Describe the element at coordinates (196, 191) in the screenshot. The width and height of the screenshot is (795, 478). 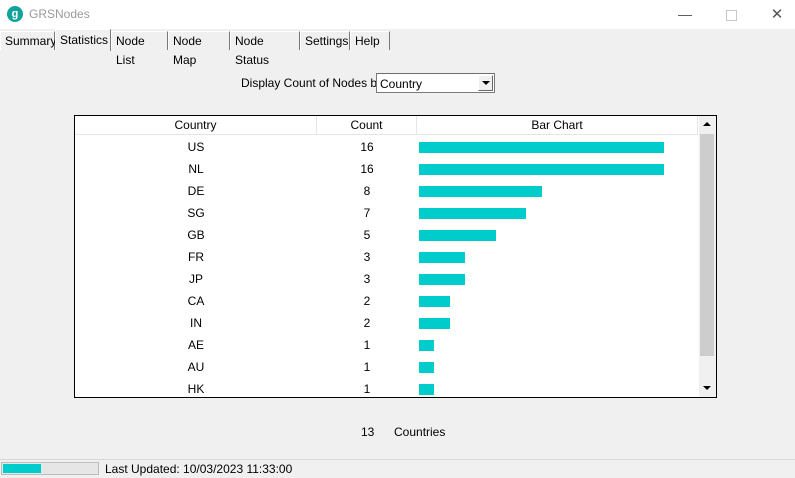
I see `country-cell: DE` at that location.